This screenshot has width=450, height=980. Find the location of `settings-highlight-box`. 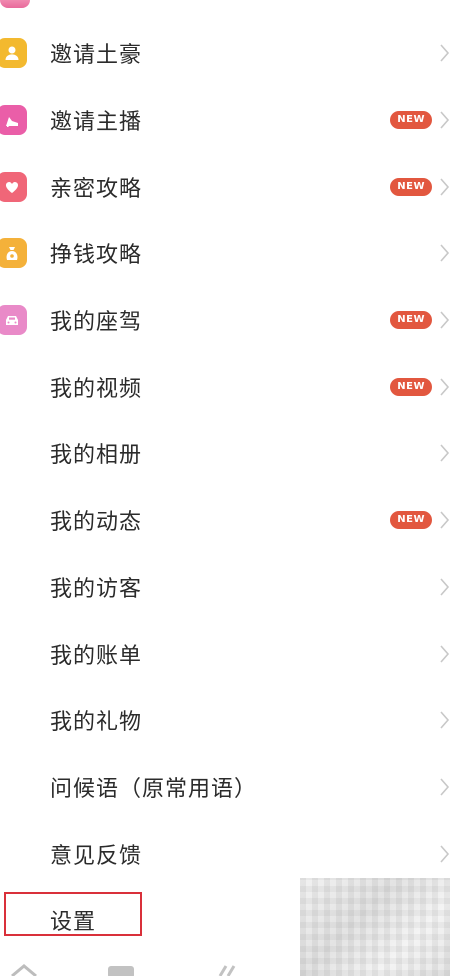

settings-highlight-box is located at coordinates (73, 914).